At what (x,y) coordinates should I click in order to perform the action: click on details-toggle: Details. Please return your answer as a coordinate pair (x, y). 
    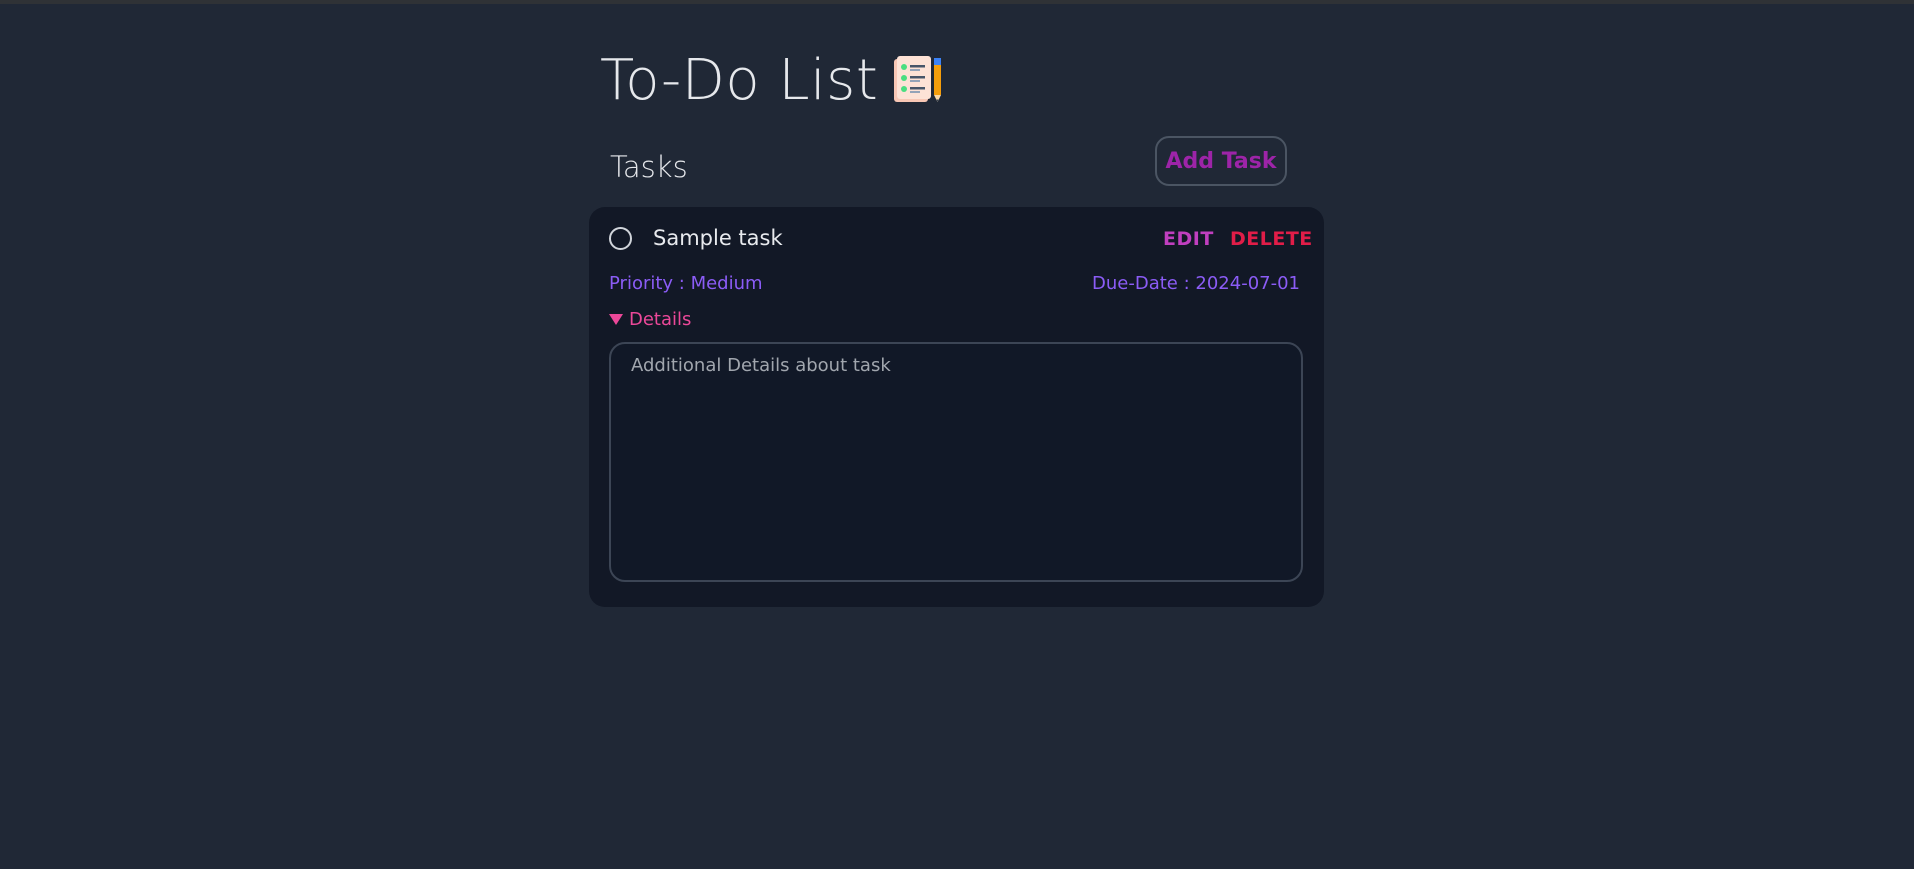
    Looking at the image, I should click on (650, 319).